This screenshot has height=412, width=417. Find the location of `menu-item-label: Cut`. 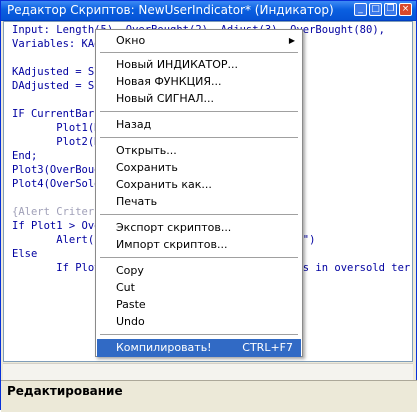

menu-item-label: Cut is located at coordinates (125, 287).